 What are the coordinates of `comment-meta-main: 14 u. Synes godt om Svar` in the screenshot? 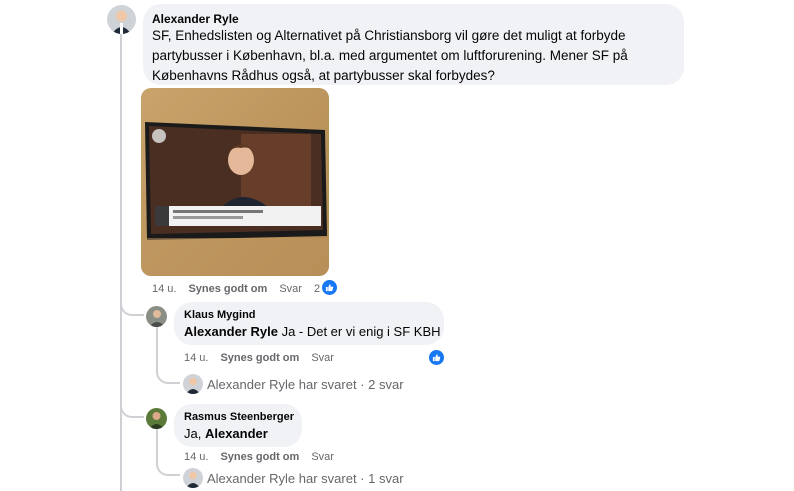 It's located at (227, 289).